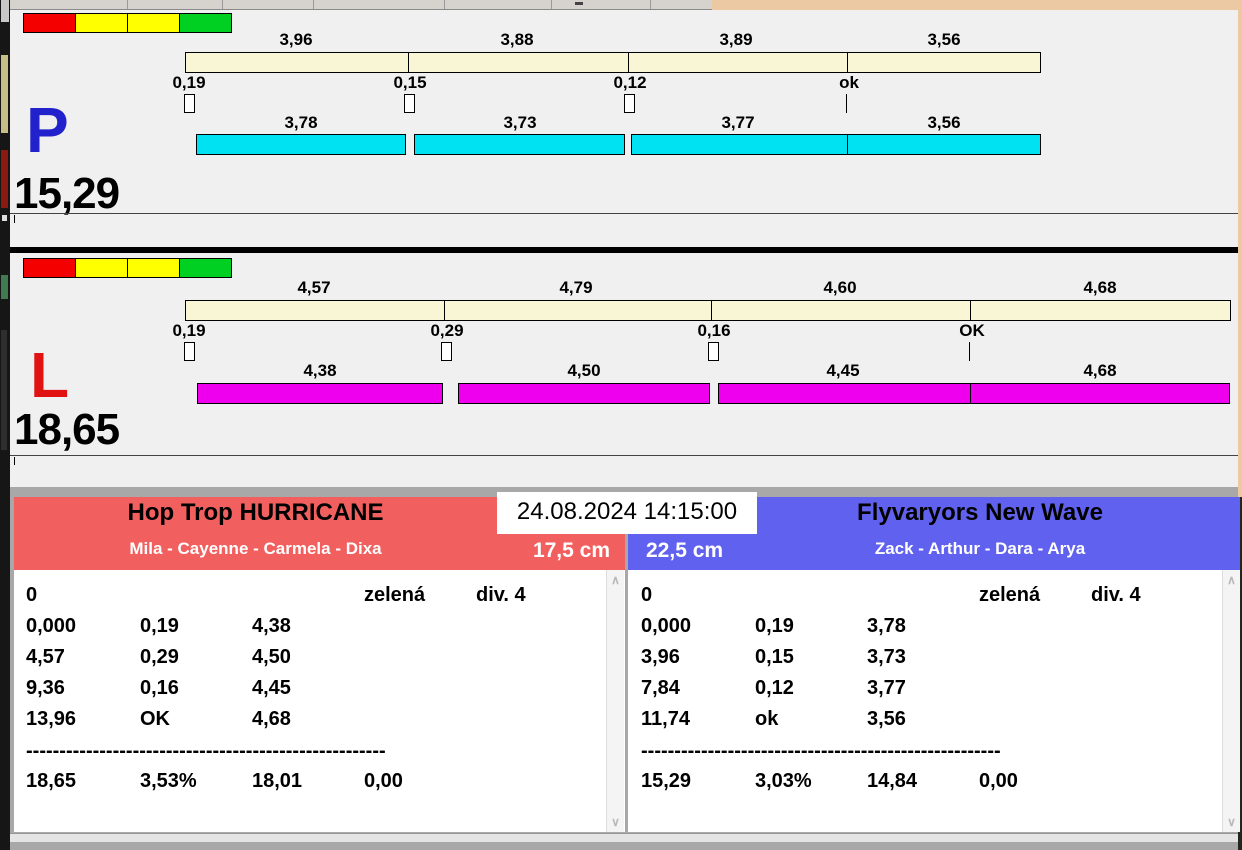  I want to click on clock-display: 24.08.2024 14:15:00, so click(627, 513).